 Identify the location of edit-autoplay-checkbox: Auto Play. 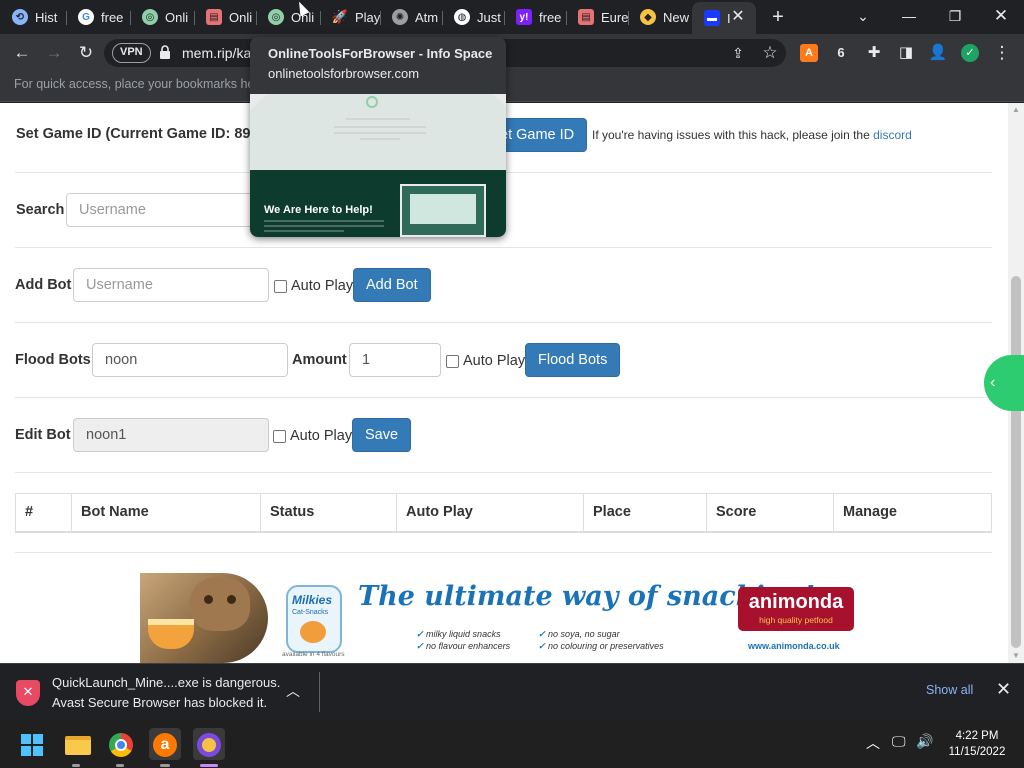
(312, 436).